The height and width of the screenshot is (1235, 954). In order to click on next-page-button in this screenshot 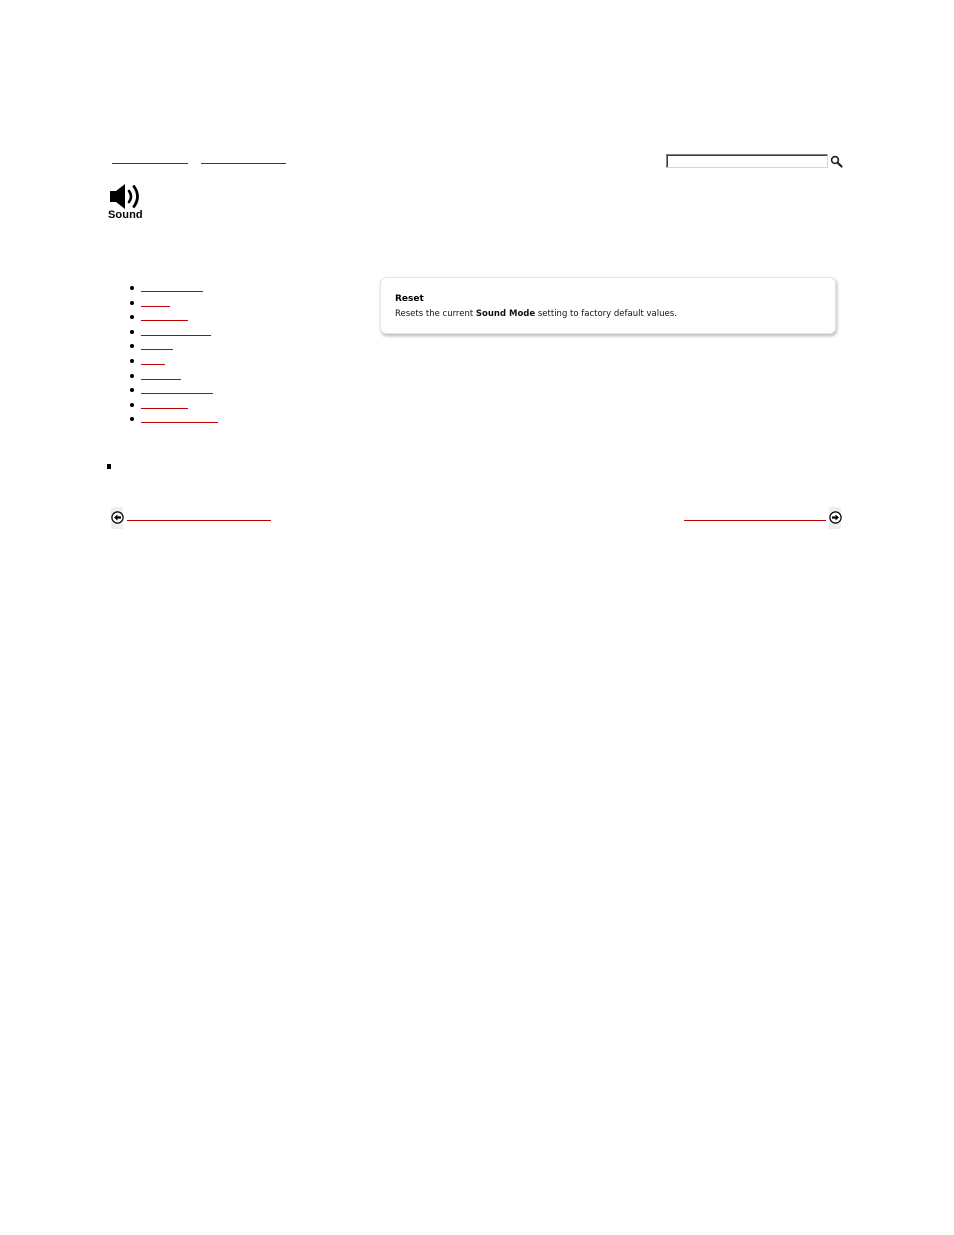, I will do `click(835, 517)`.